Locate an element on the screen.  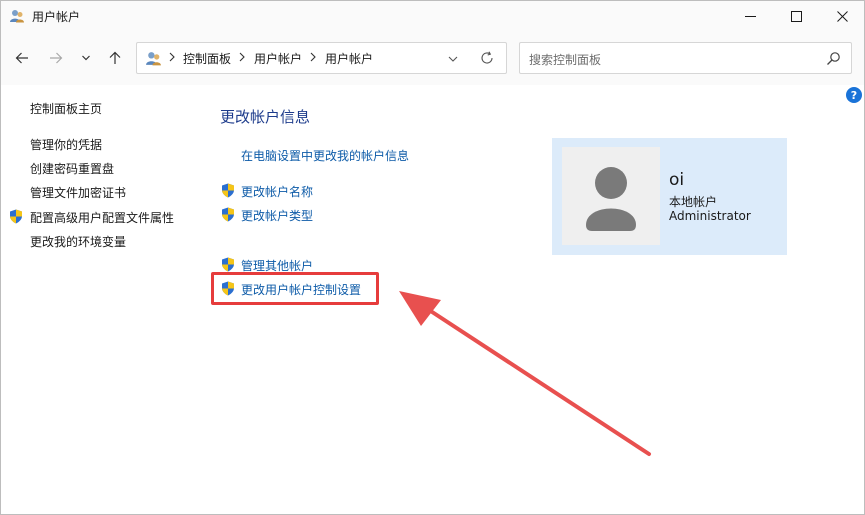
change-account-type-link: 更改帐户类型 is located at coordinates (277, 215).